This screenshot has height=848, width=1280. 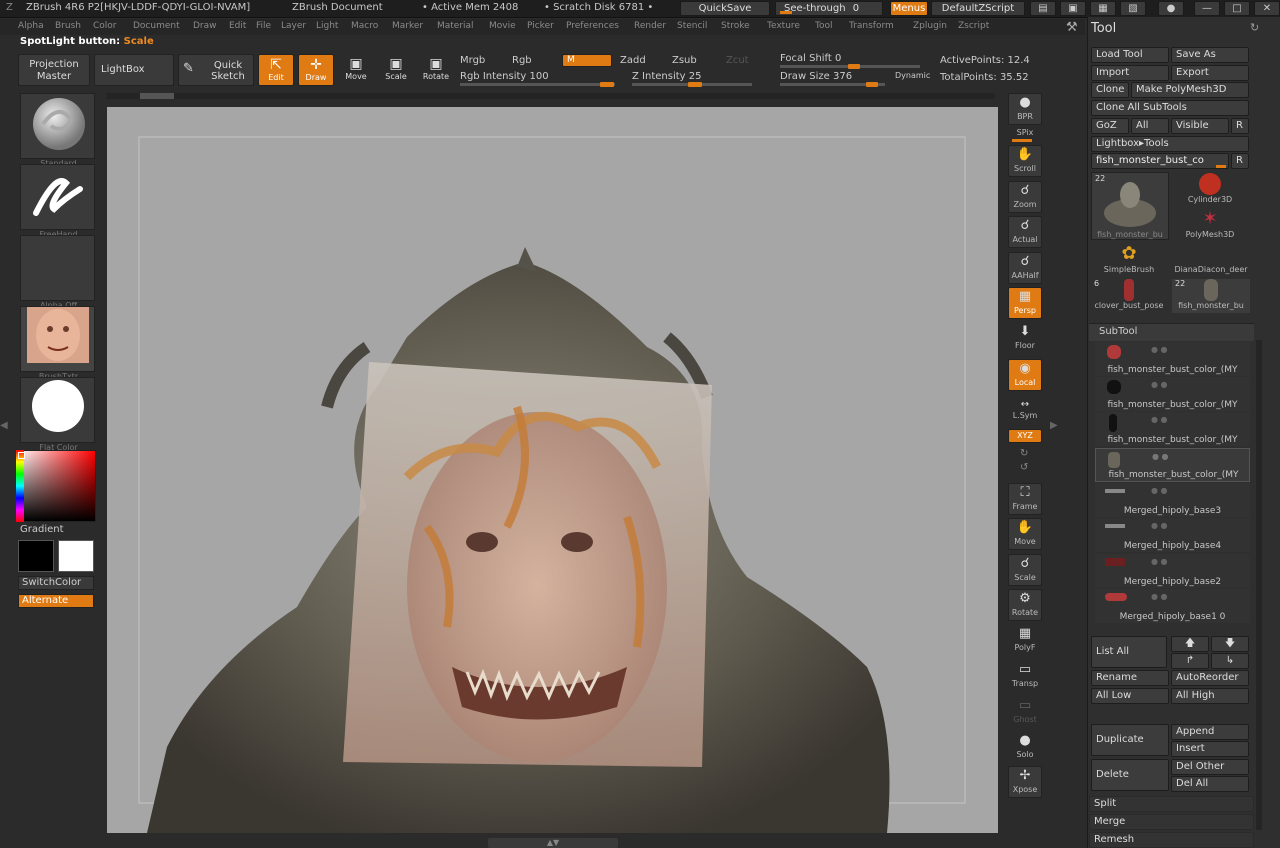 I want to click on menu-material: Material, so click(x=455, y=26).